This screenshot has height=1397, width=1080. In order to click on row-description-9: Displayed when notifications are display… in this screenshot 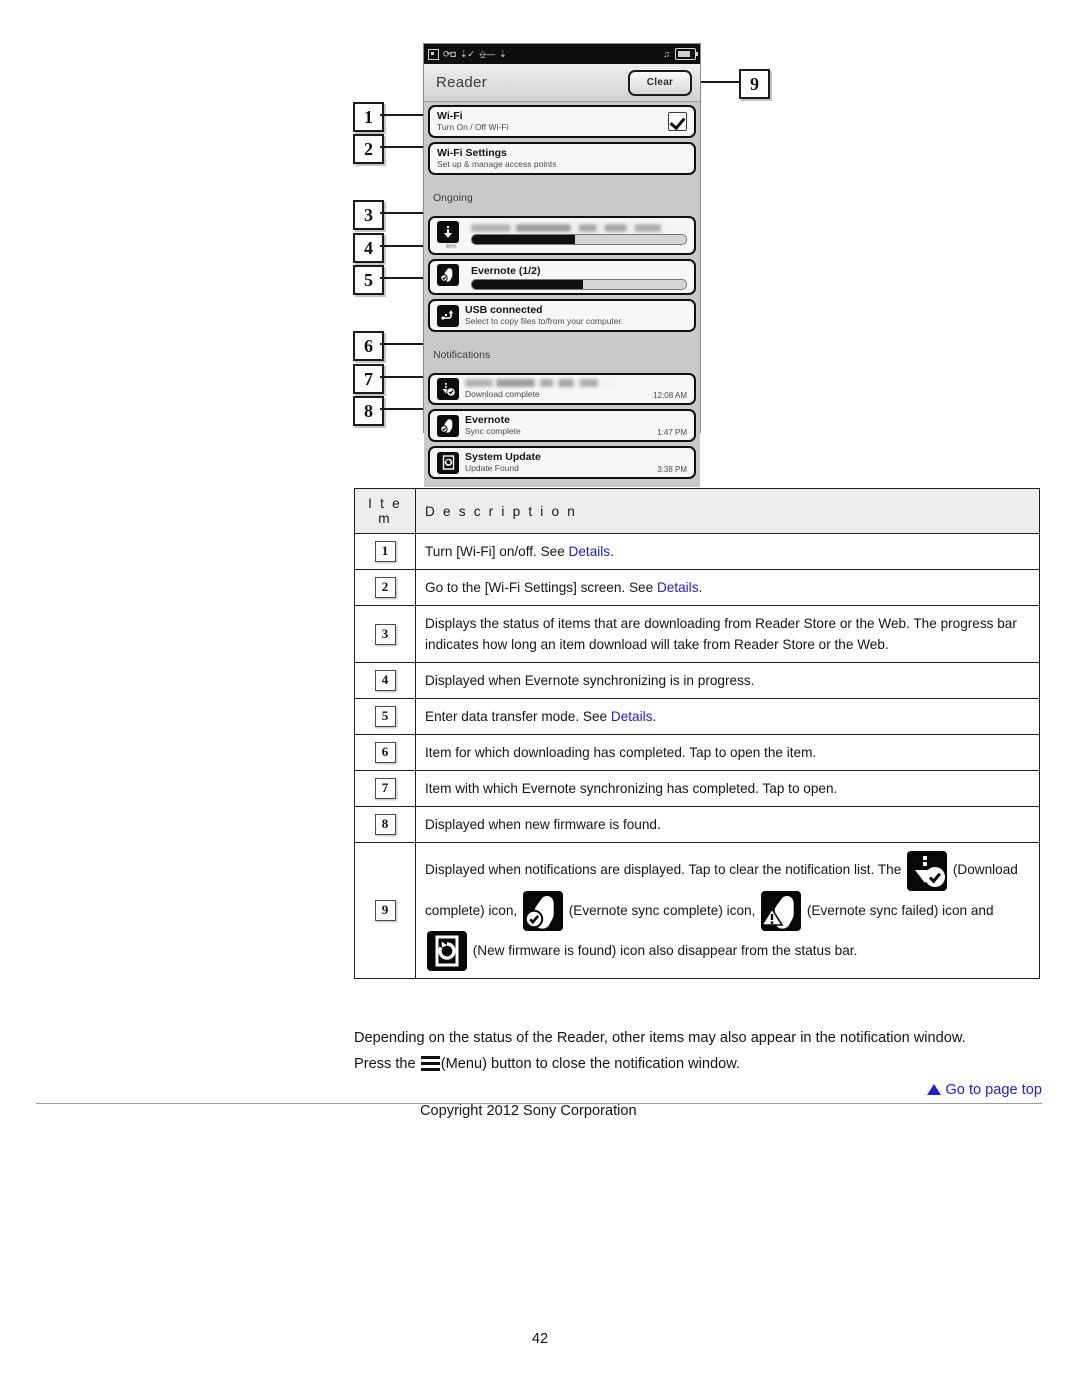, I will do `click(727, 911)`.